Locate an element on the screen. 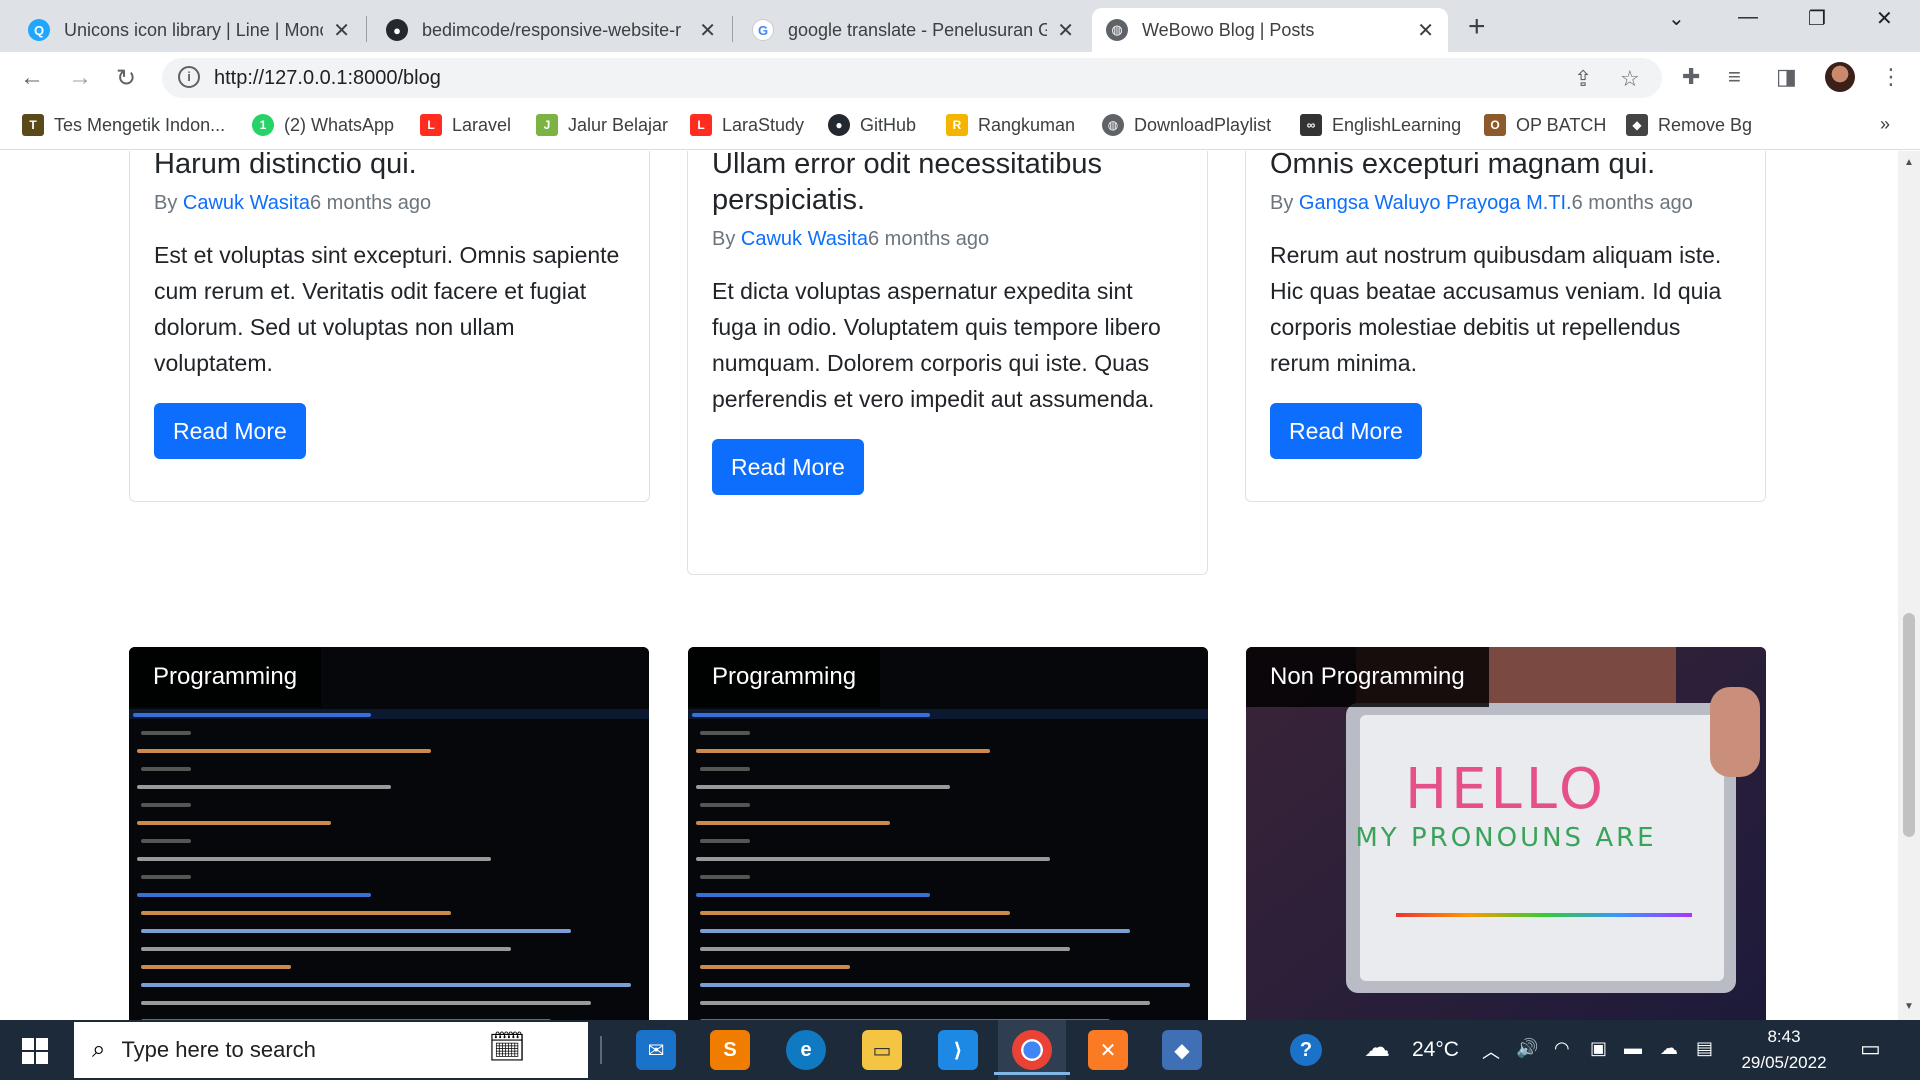 This screenshot has width=1920, height=1080. bookmark-github: ● GitHub is located at coordinates (872, 125).